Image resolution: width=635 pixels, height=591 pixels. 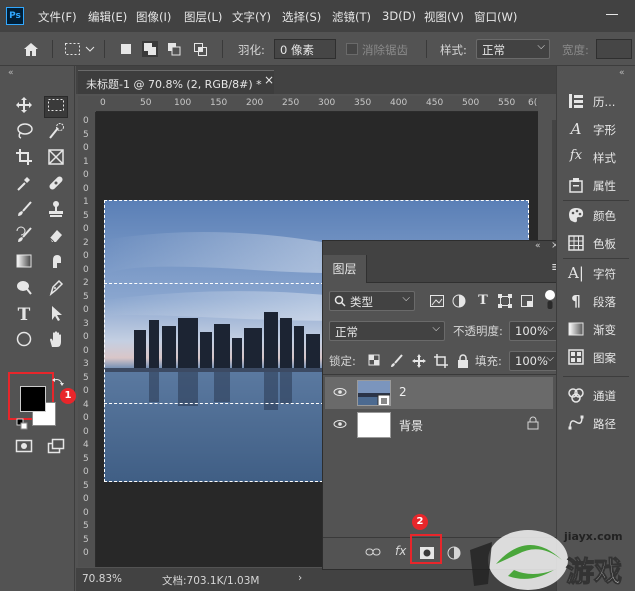 What do you see at coordinates (400, 551) in the screenshot?
I see `fx-icon: fx` at bounding box center [400, 551].